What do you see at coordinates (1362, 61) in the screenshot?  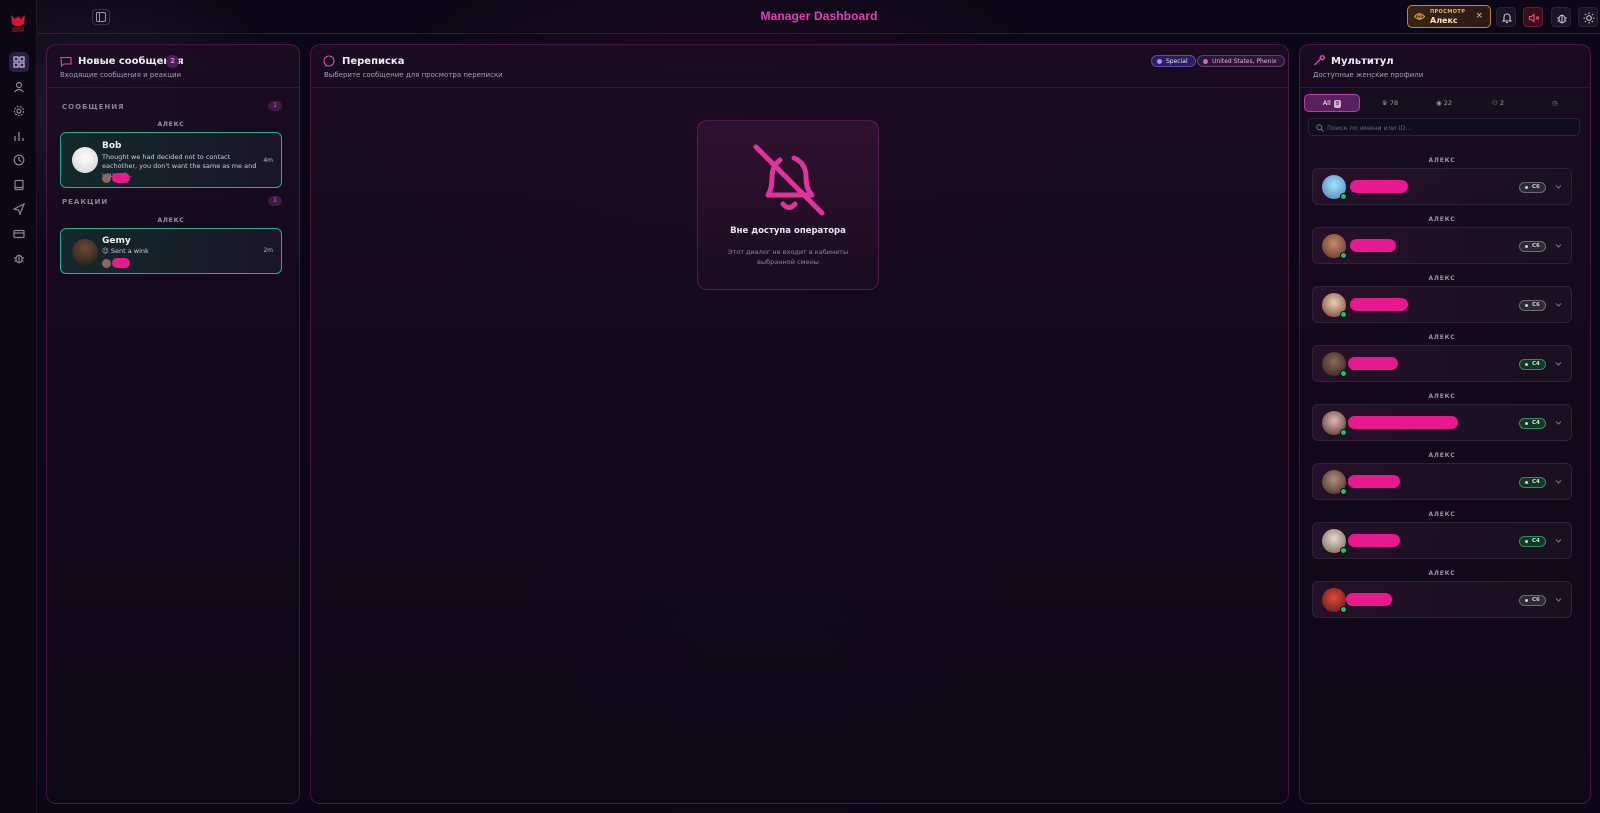 I see `panel-title: Мультитул` at bounding box center [1362, 61].